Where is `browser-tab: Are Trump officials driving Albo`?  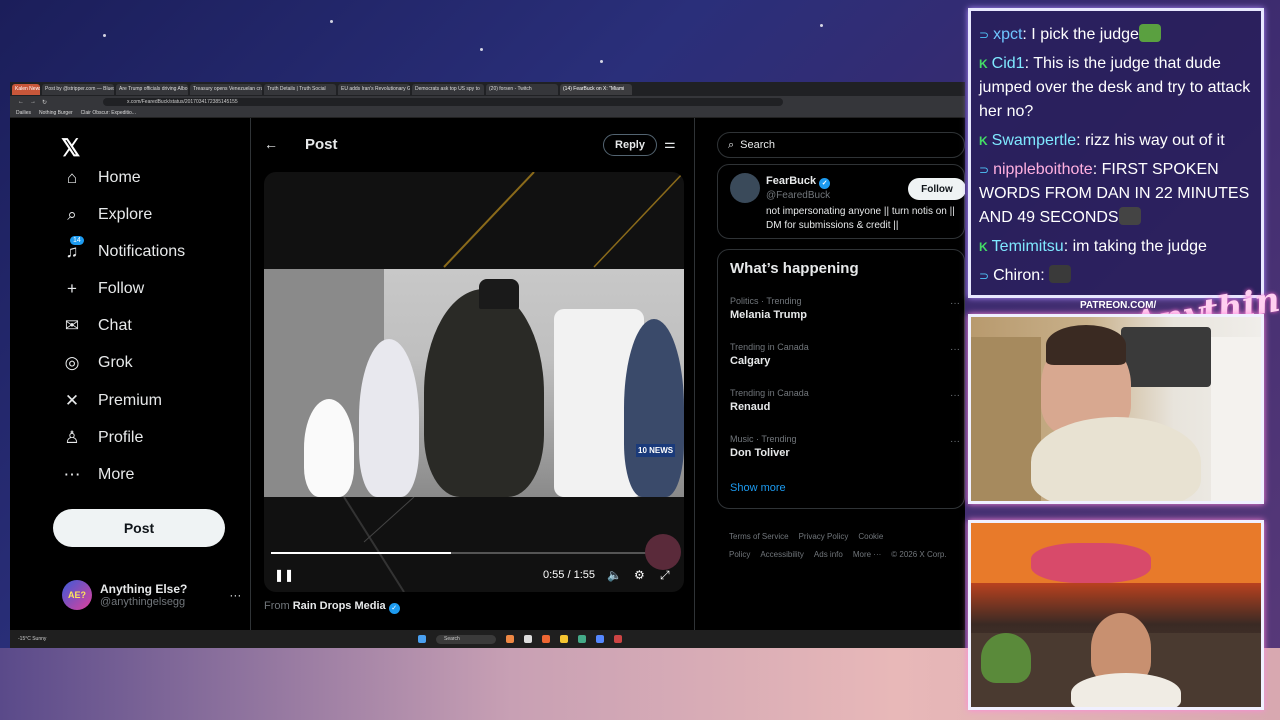
browser-tab: Are Trump officials driving Albo is located at coordinates (152, 89).